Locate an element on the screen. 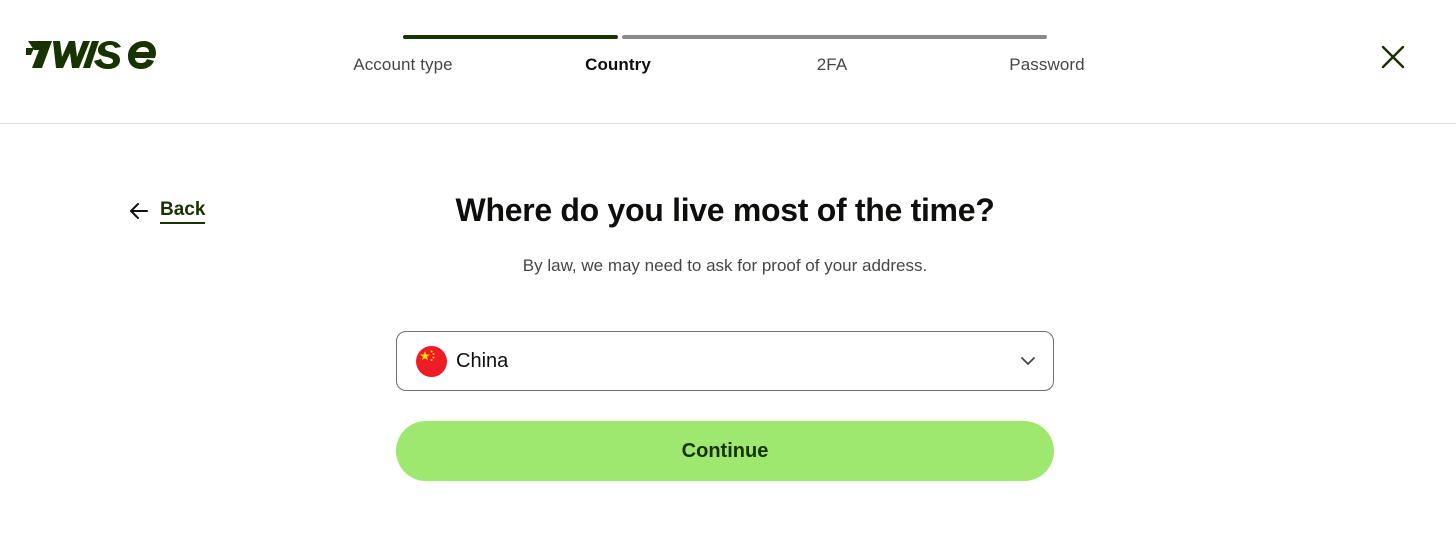 The height and width of the screenshot is (538, 1456). chevron-down-icon is located at coordinates (1028, 361).